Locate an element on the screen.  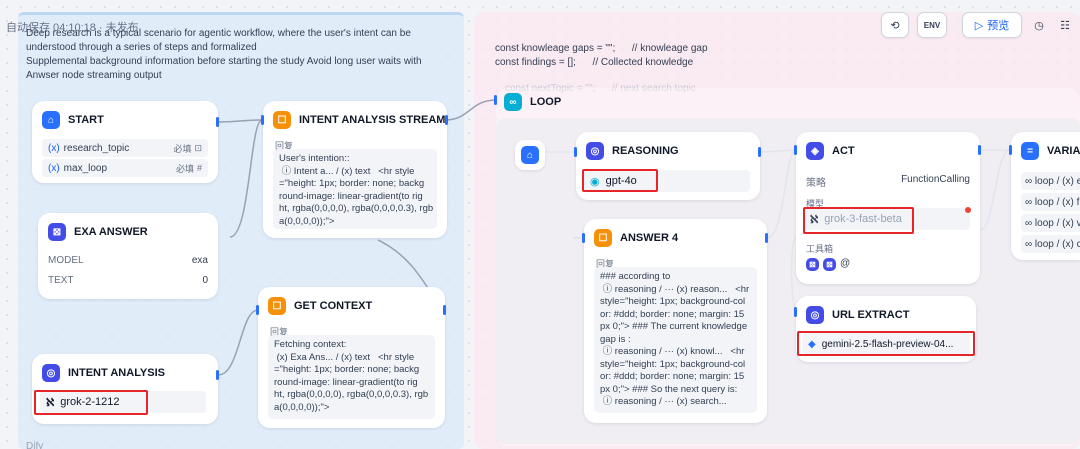
node-title: START is located at coordinates (86, 120).